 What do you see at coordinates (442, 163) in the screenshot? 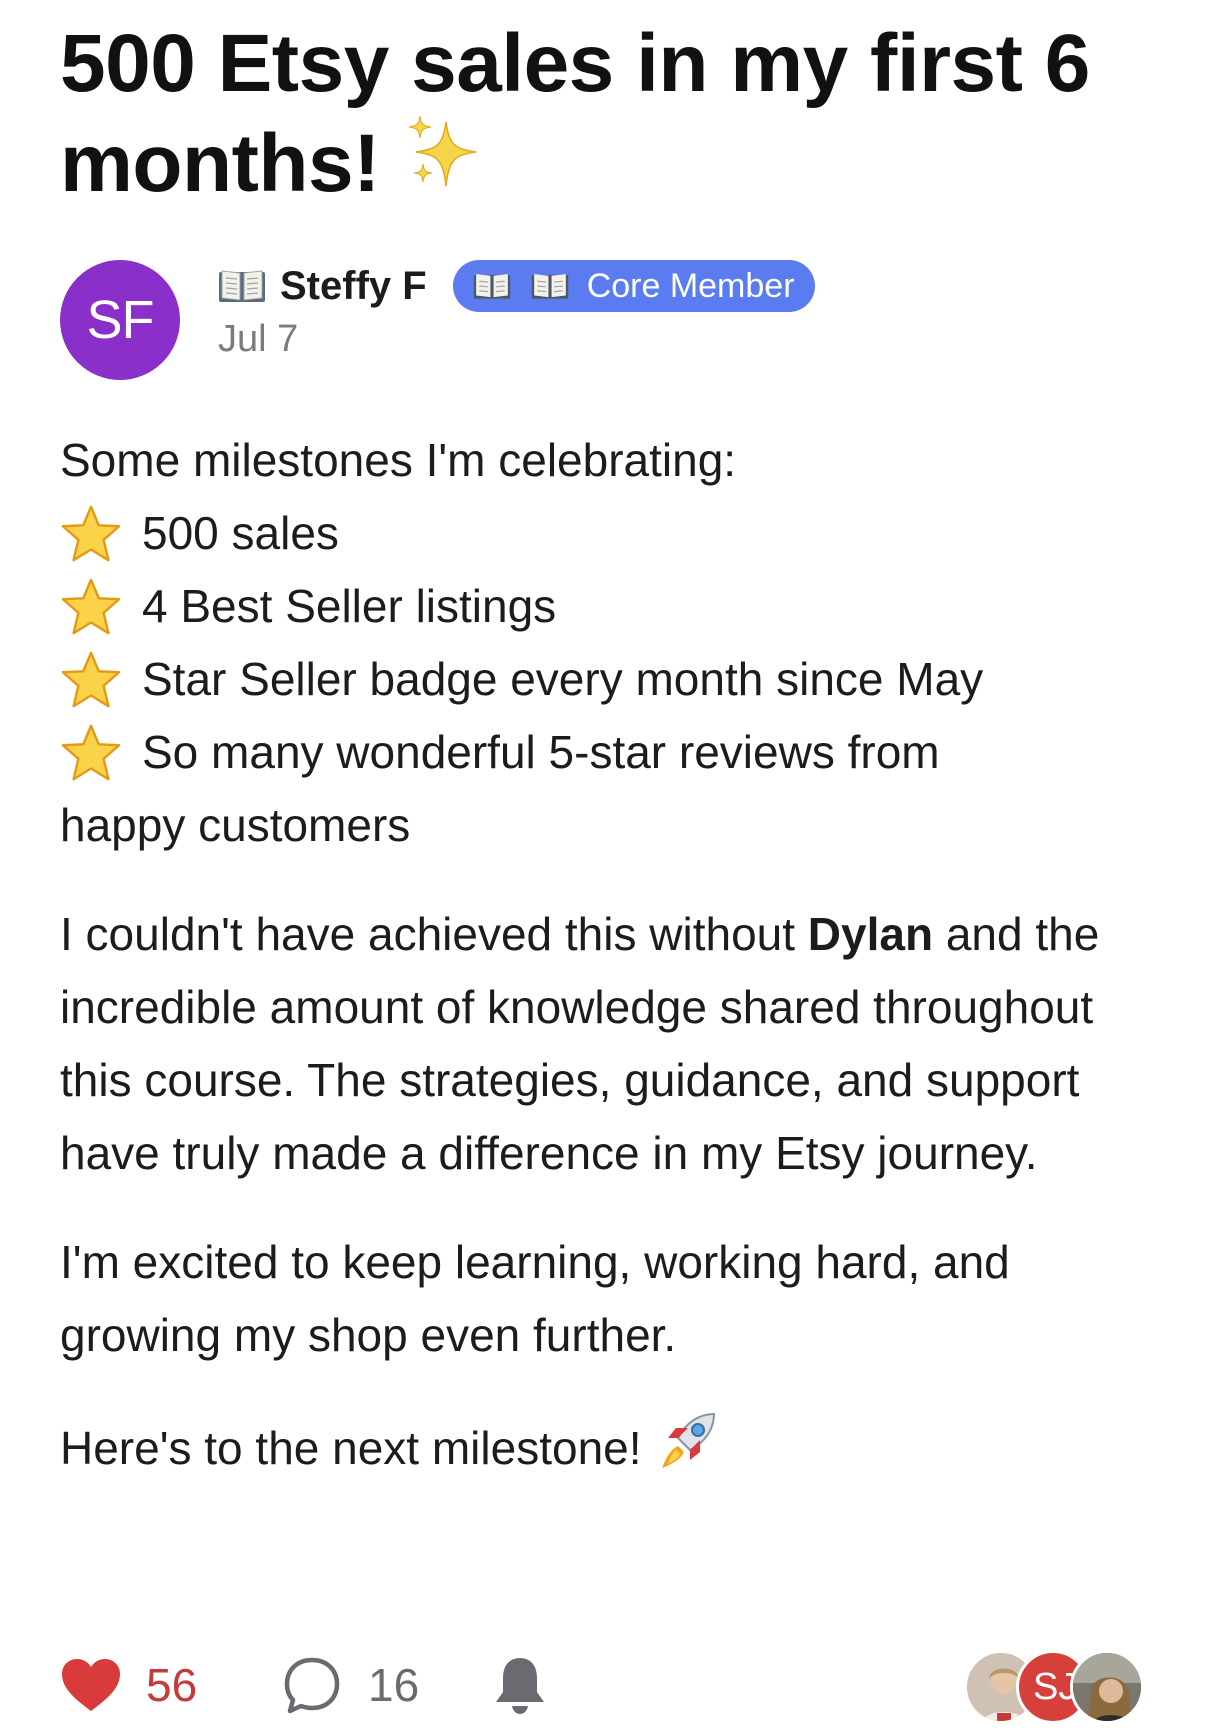
I see `sparkles-icon` at bounding box center [442, 163].